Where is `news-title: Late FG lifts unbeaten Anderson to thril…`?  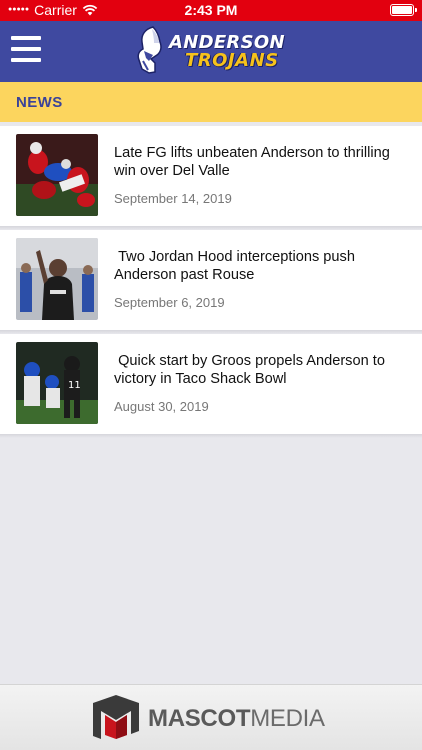 news-title: Late FG lifts unbeaten Anderson to thril… is located at coordinates (254, 162).